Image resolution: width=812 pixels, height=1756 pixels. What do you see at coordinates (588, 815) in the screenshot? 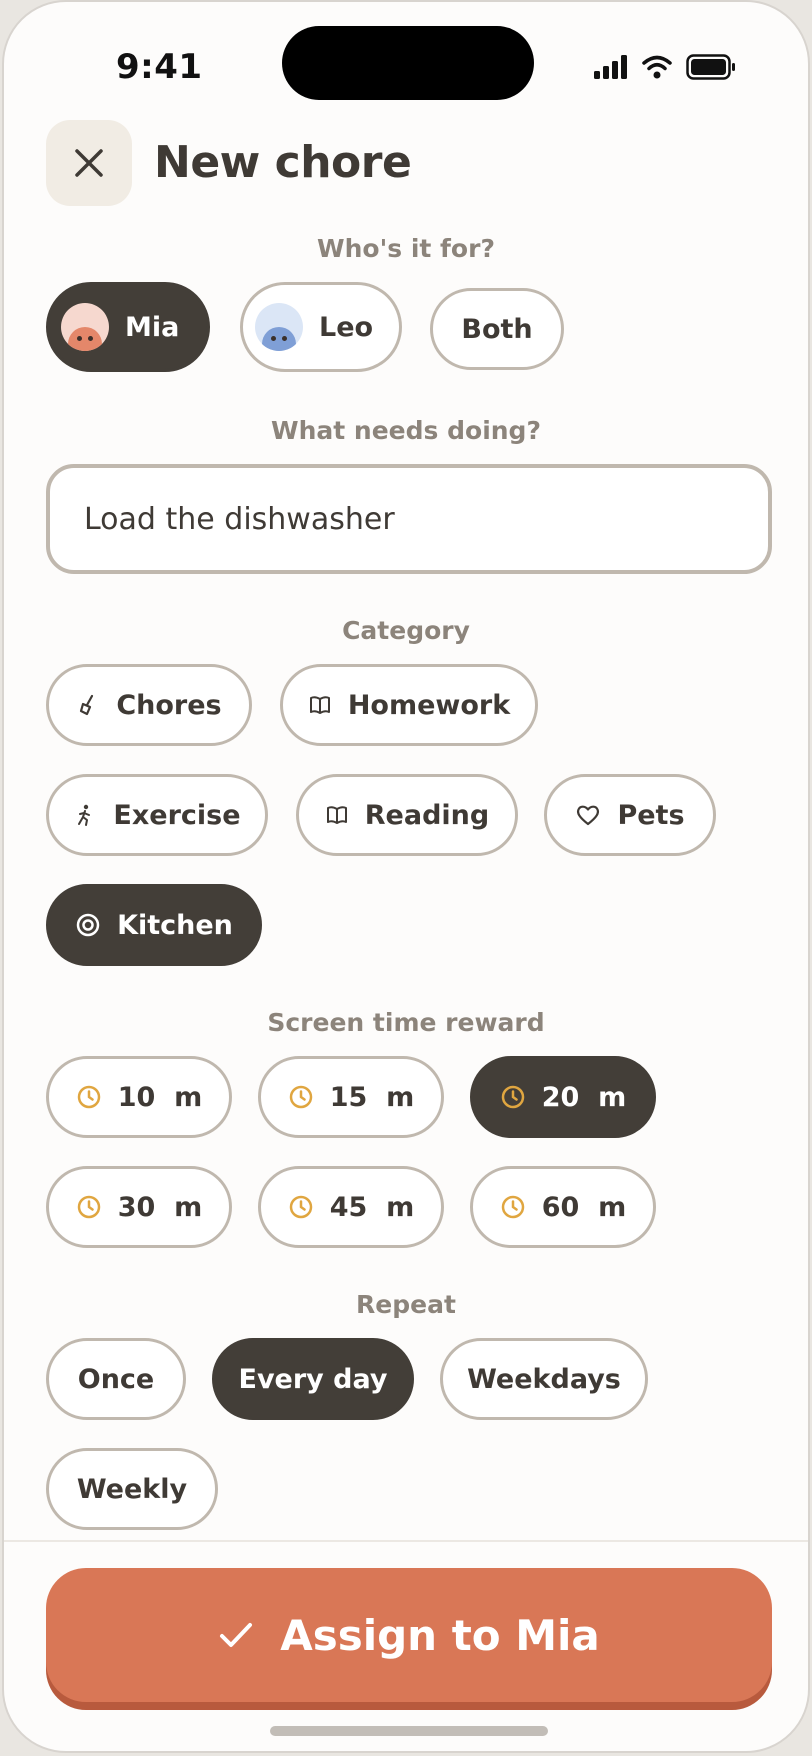
I see `heart-icon` at bounding box center [588, 815].